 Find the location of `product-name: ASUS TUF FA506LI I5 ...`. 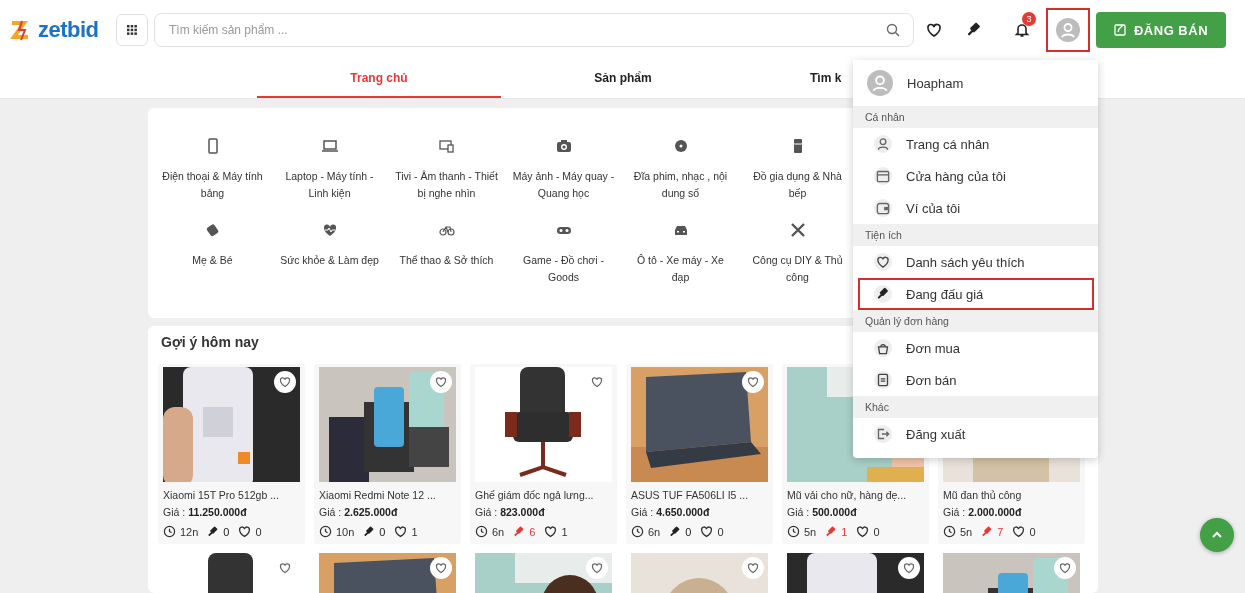

product-name: ASUS TUF FA506LI I5 ... is located at coordinates (690, 495).